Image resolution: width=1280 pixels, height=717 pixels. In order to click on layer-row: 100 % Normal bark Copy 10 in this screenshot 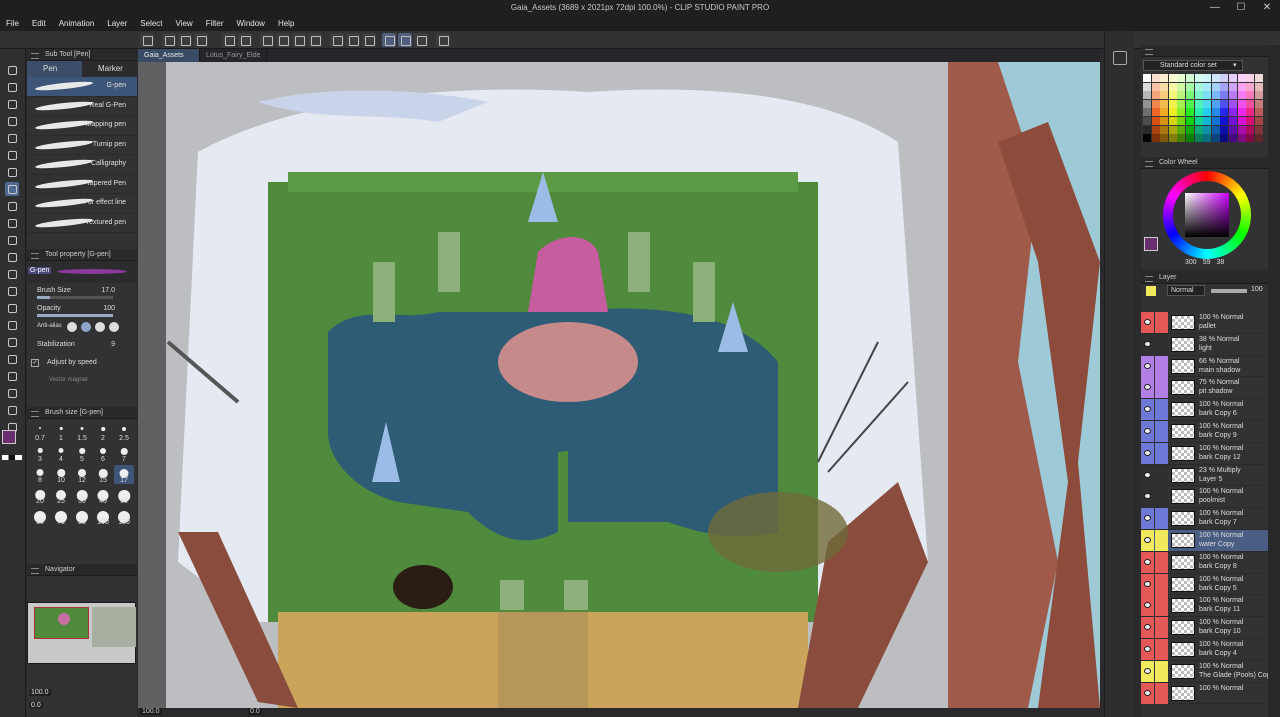, I will do `click(1204, 628)`.